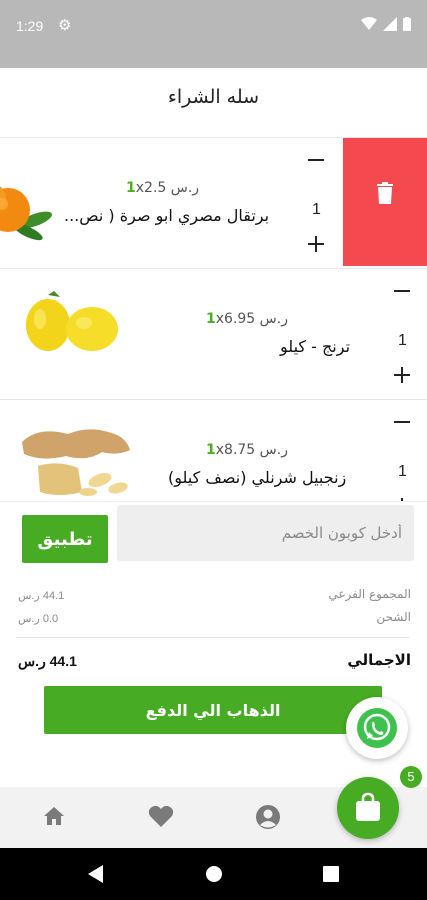  Describe the element at coordinates (369, 594) in the screenshot. I see `subtotal-label: المجموع الفرعي` at that location.